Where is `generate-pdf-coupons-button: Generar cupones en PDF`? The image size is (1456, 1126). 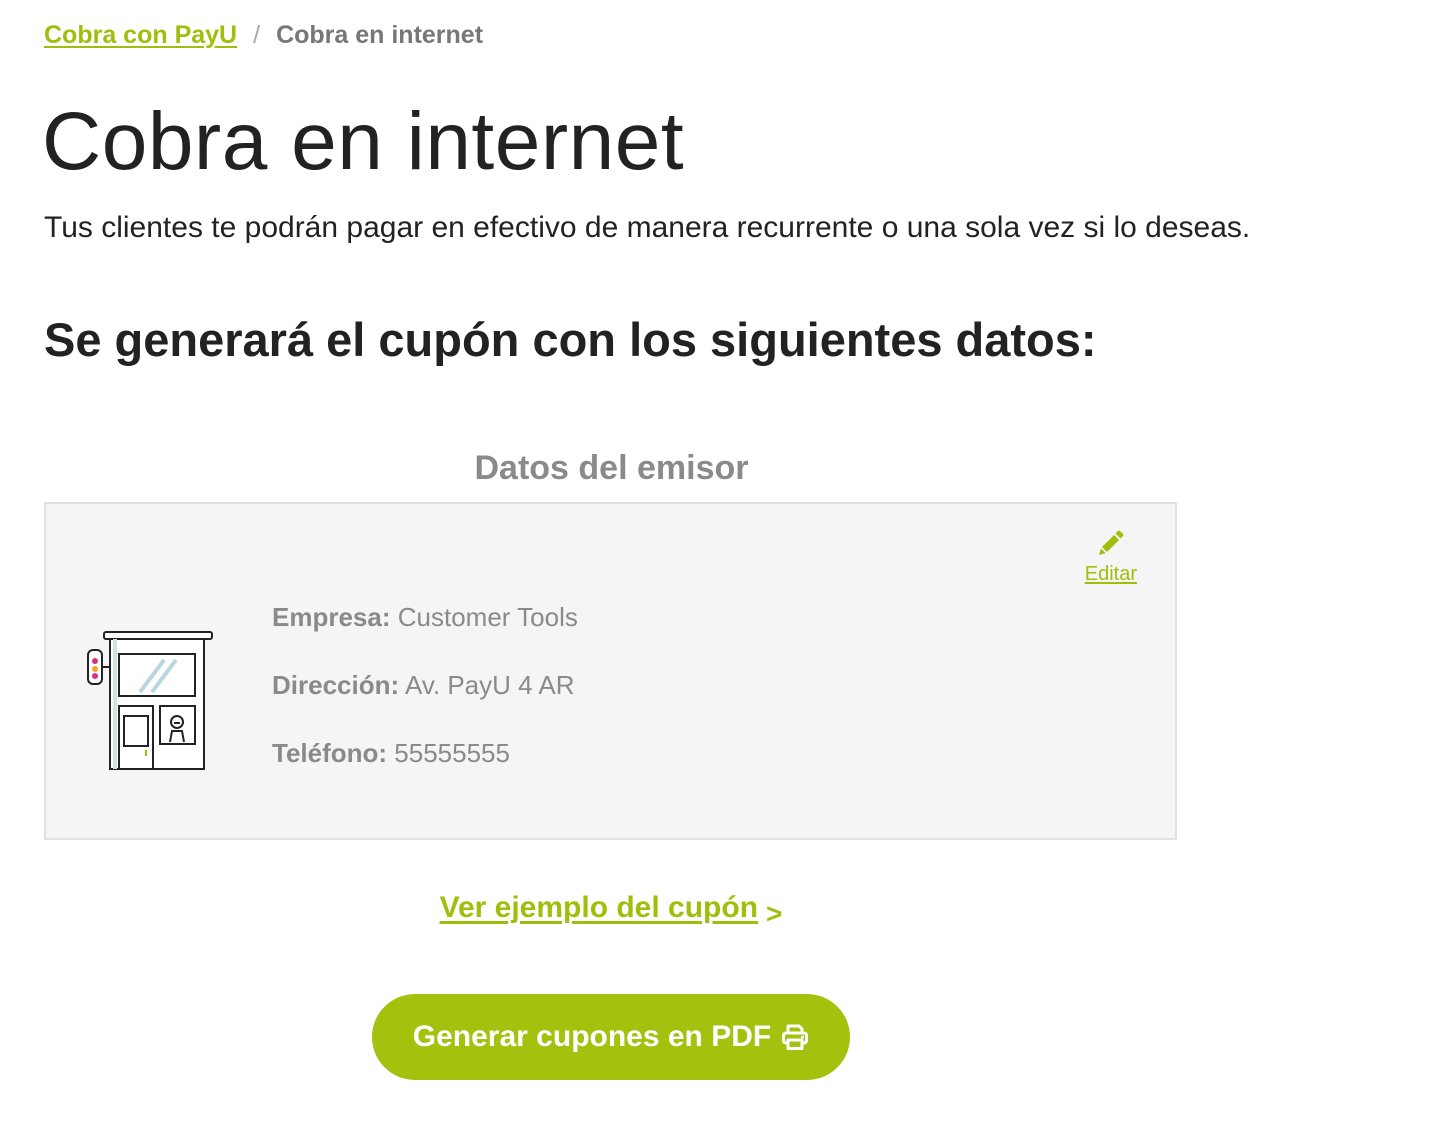
generate-pdf-coupons-button: Generar cupones en PDF is located at coordinates (611, 1037).